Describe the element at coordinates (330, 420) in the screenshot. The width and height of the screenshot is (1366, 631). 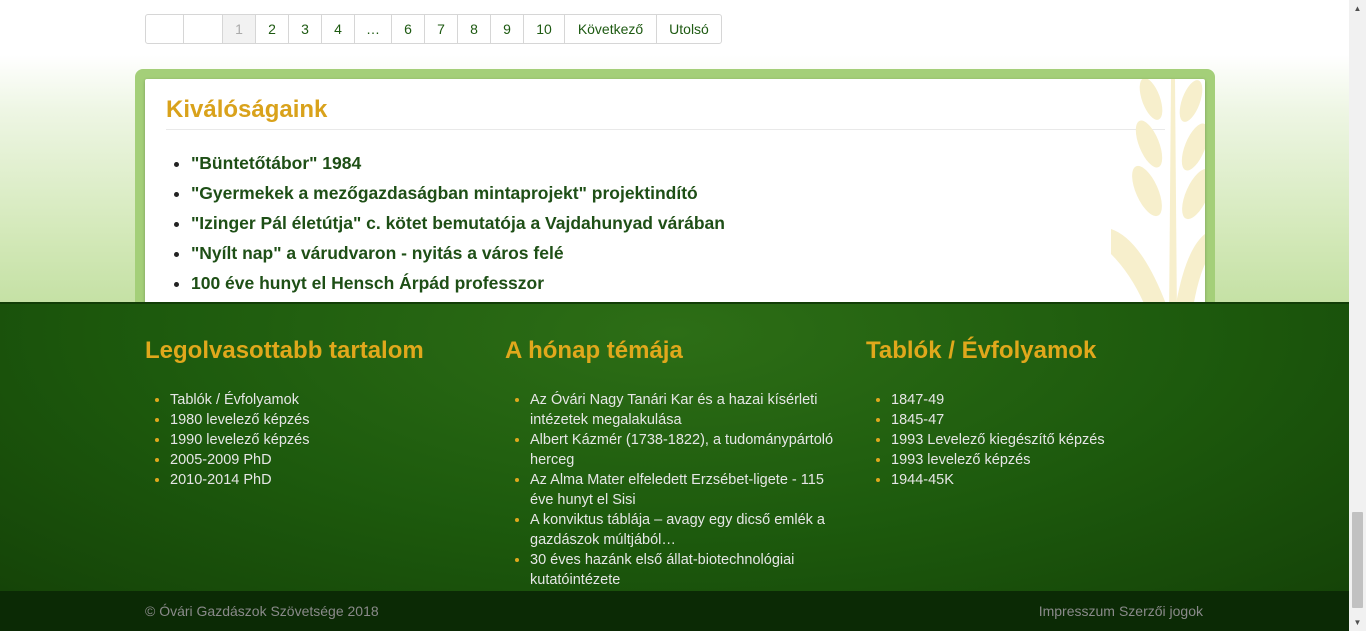
I see `footer-link: 1980 levelező képzés` at that location.